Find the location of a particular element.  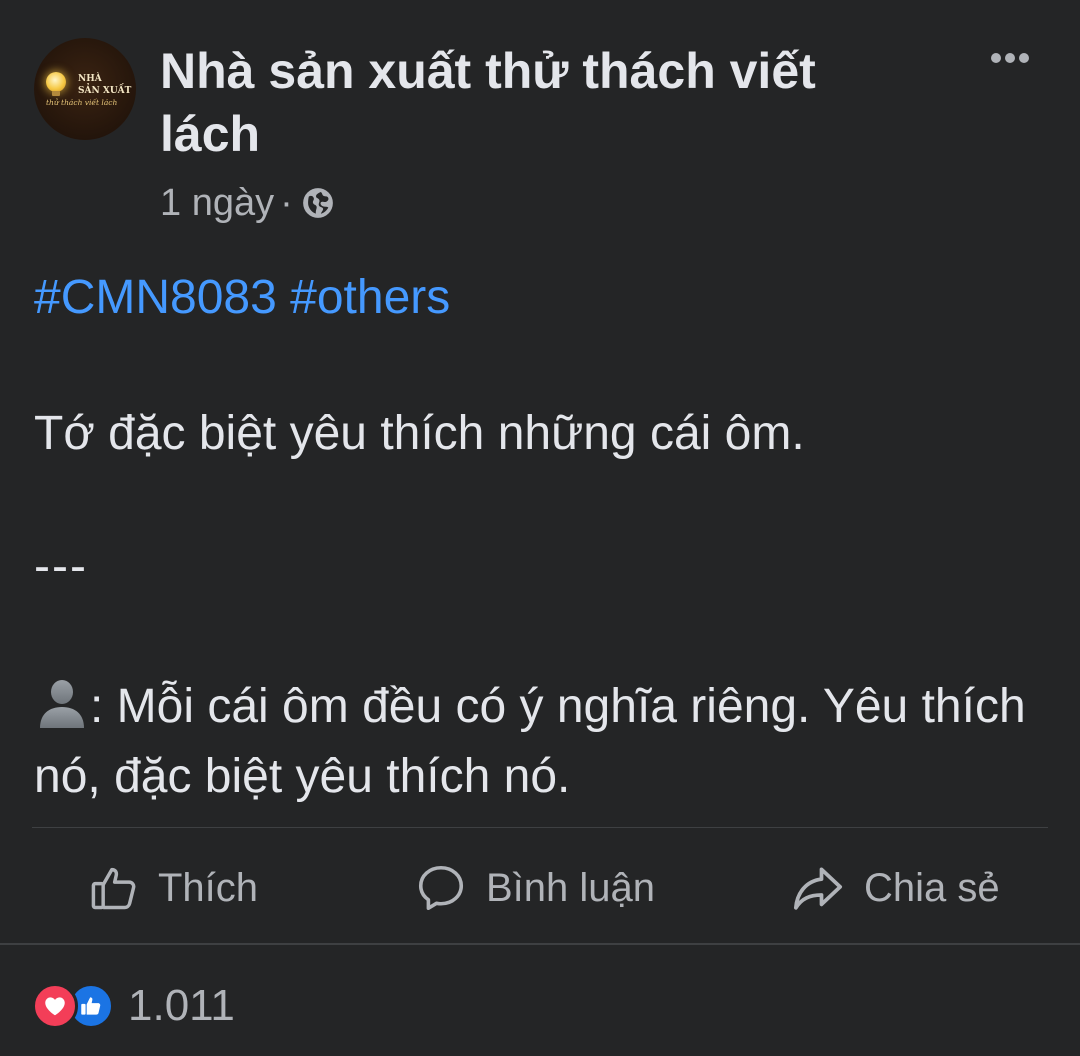

post-meta: 1 ngày · is located at coordinates (247, 203).